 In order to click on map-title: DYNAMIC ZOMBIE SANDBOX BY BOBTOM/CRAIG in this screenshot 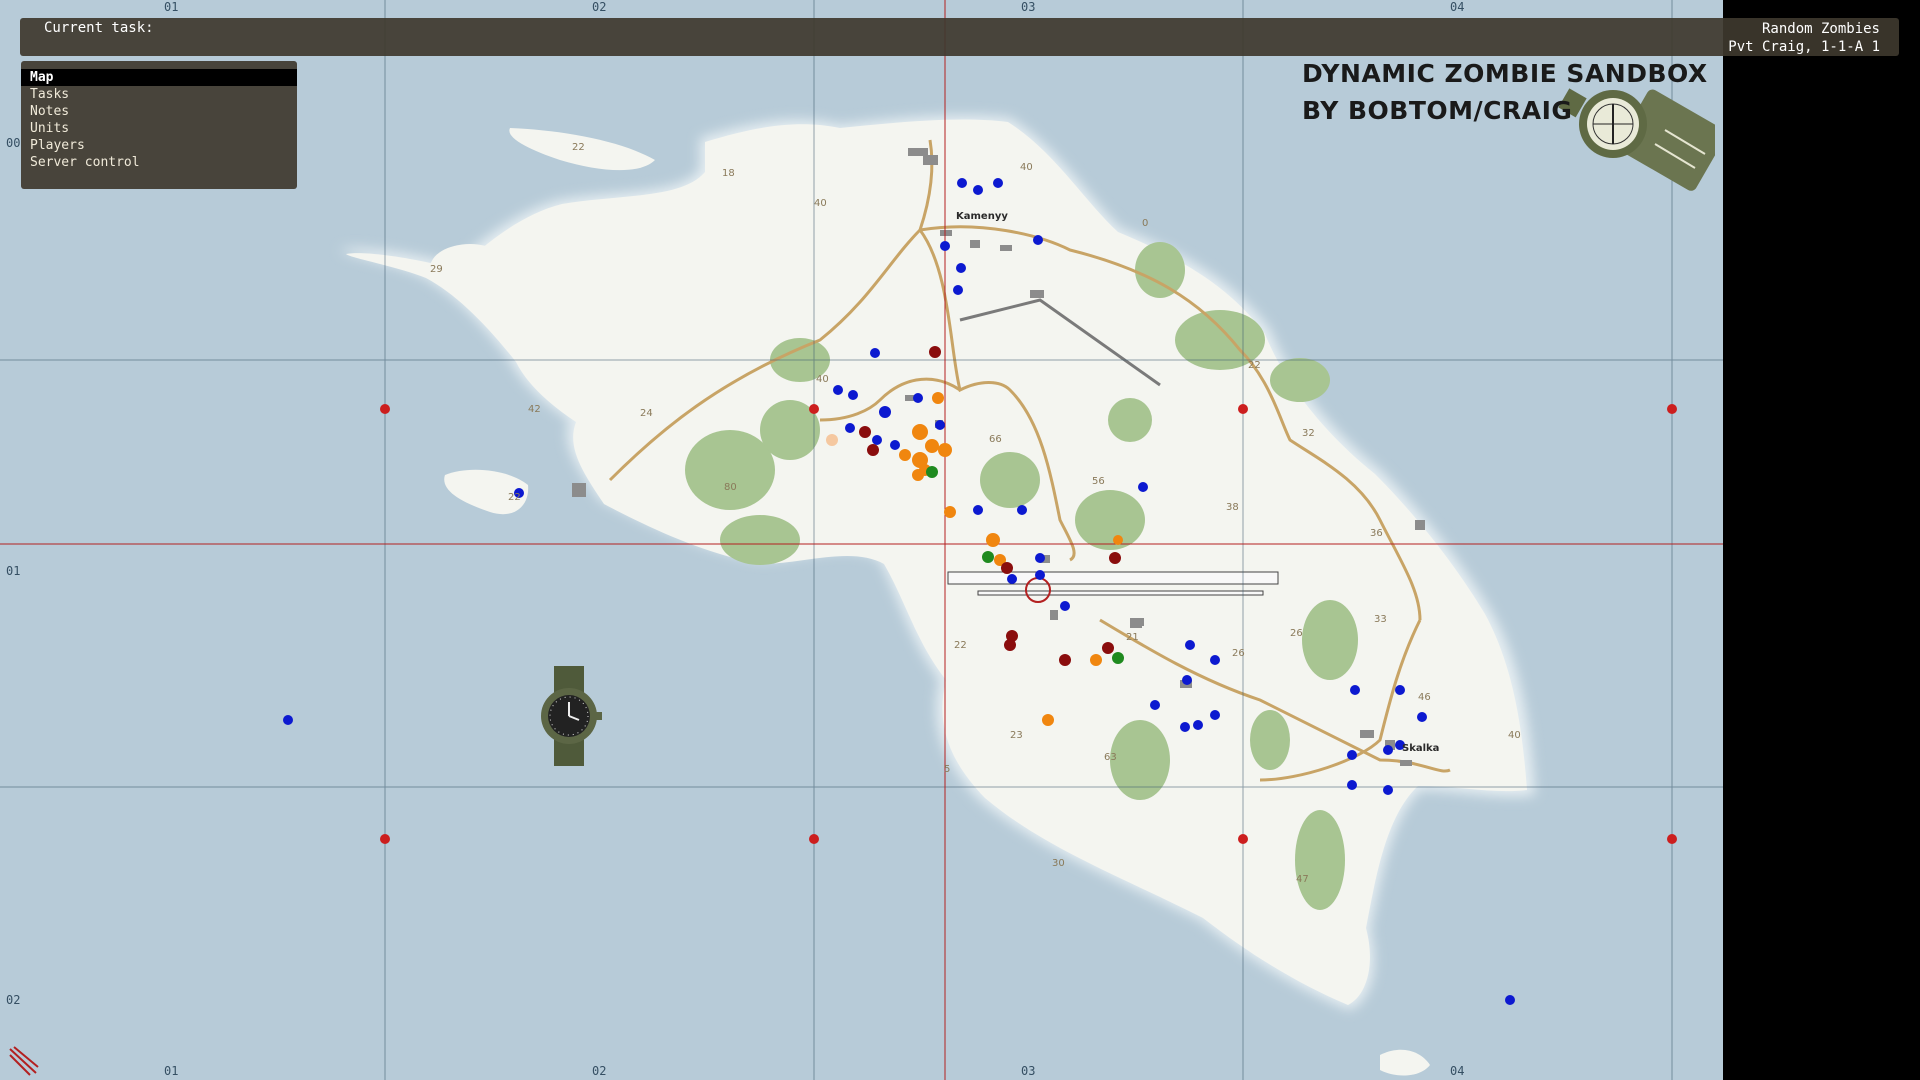, I will do `click(1505, 92)`.